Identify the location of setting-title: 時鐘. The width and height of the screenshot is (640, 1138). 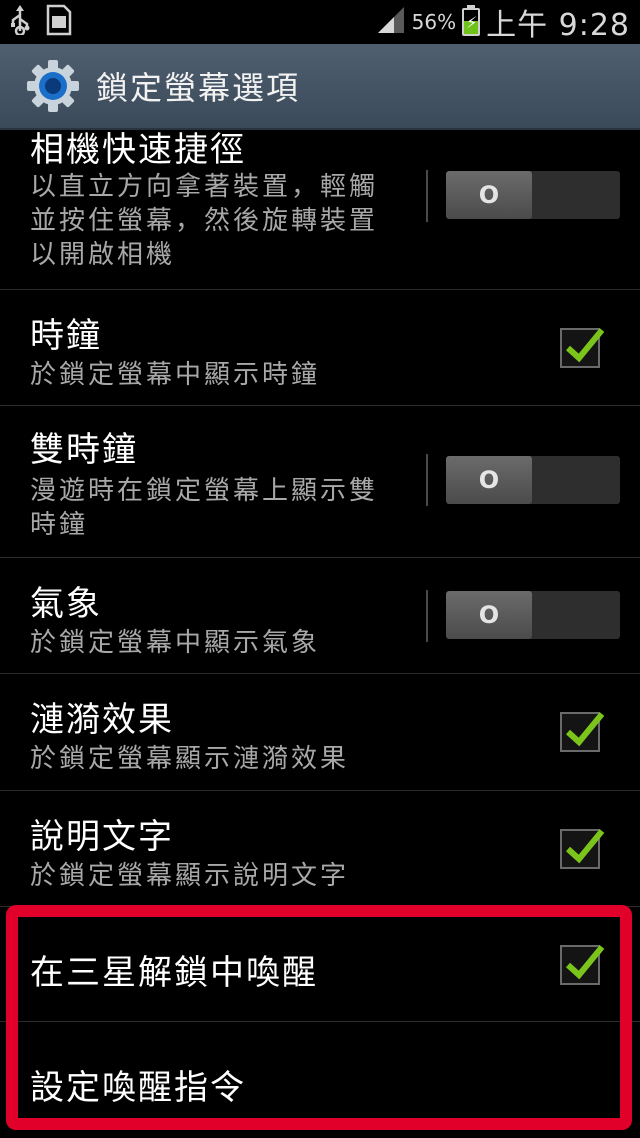
(66, 336).